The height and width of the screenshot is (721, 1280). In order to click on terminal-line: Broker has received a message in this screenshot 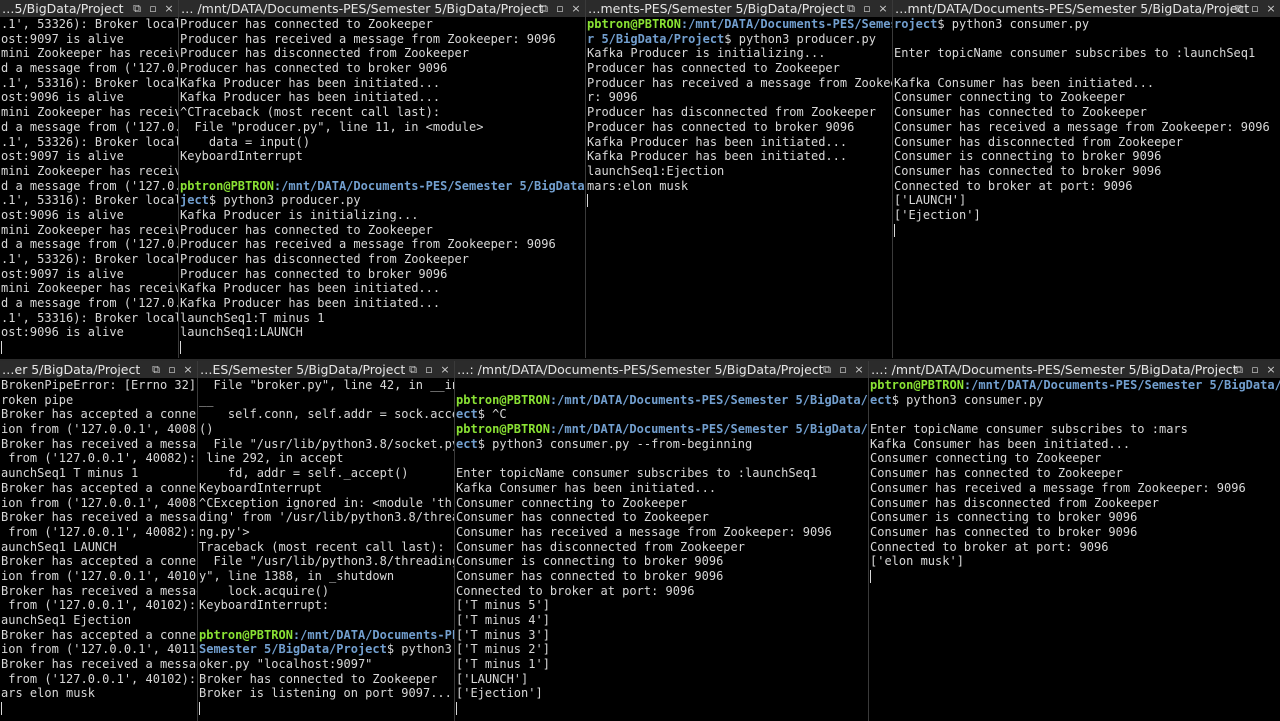, I will do `click(99, 664)`.